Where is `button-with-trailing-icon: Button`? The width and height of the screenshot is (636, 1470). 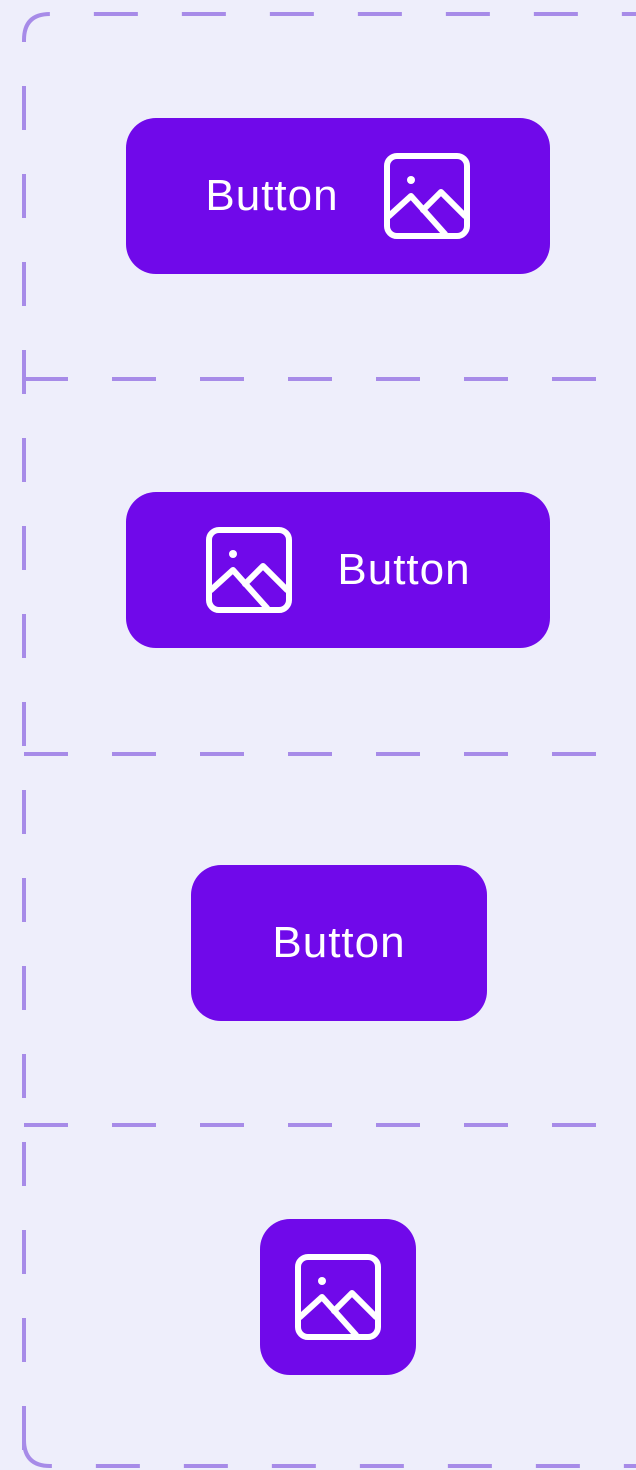
button-with-trailing-icon: Button is located at coordinates (338, 196).